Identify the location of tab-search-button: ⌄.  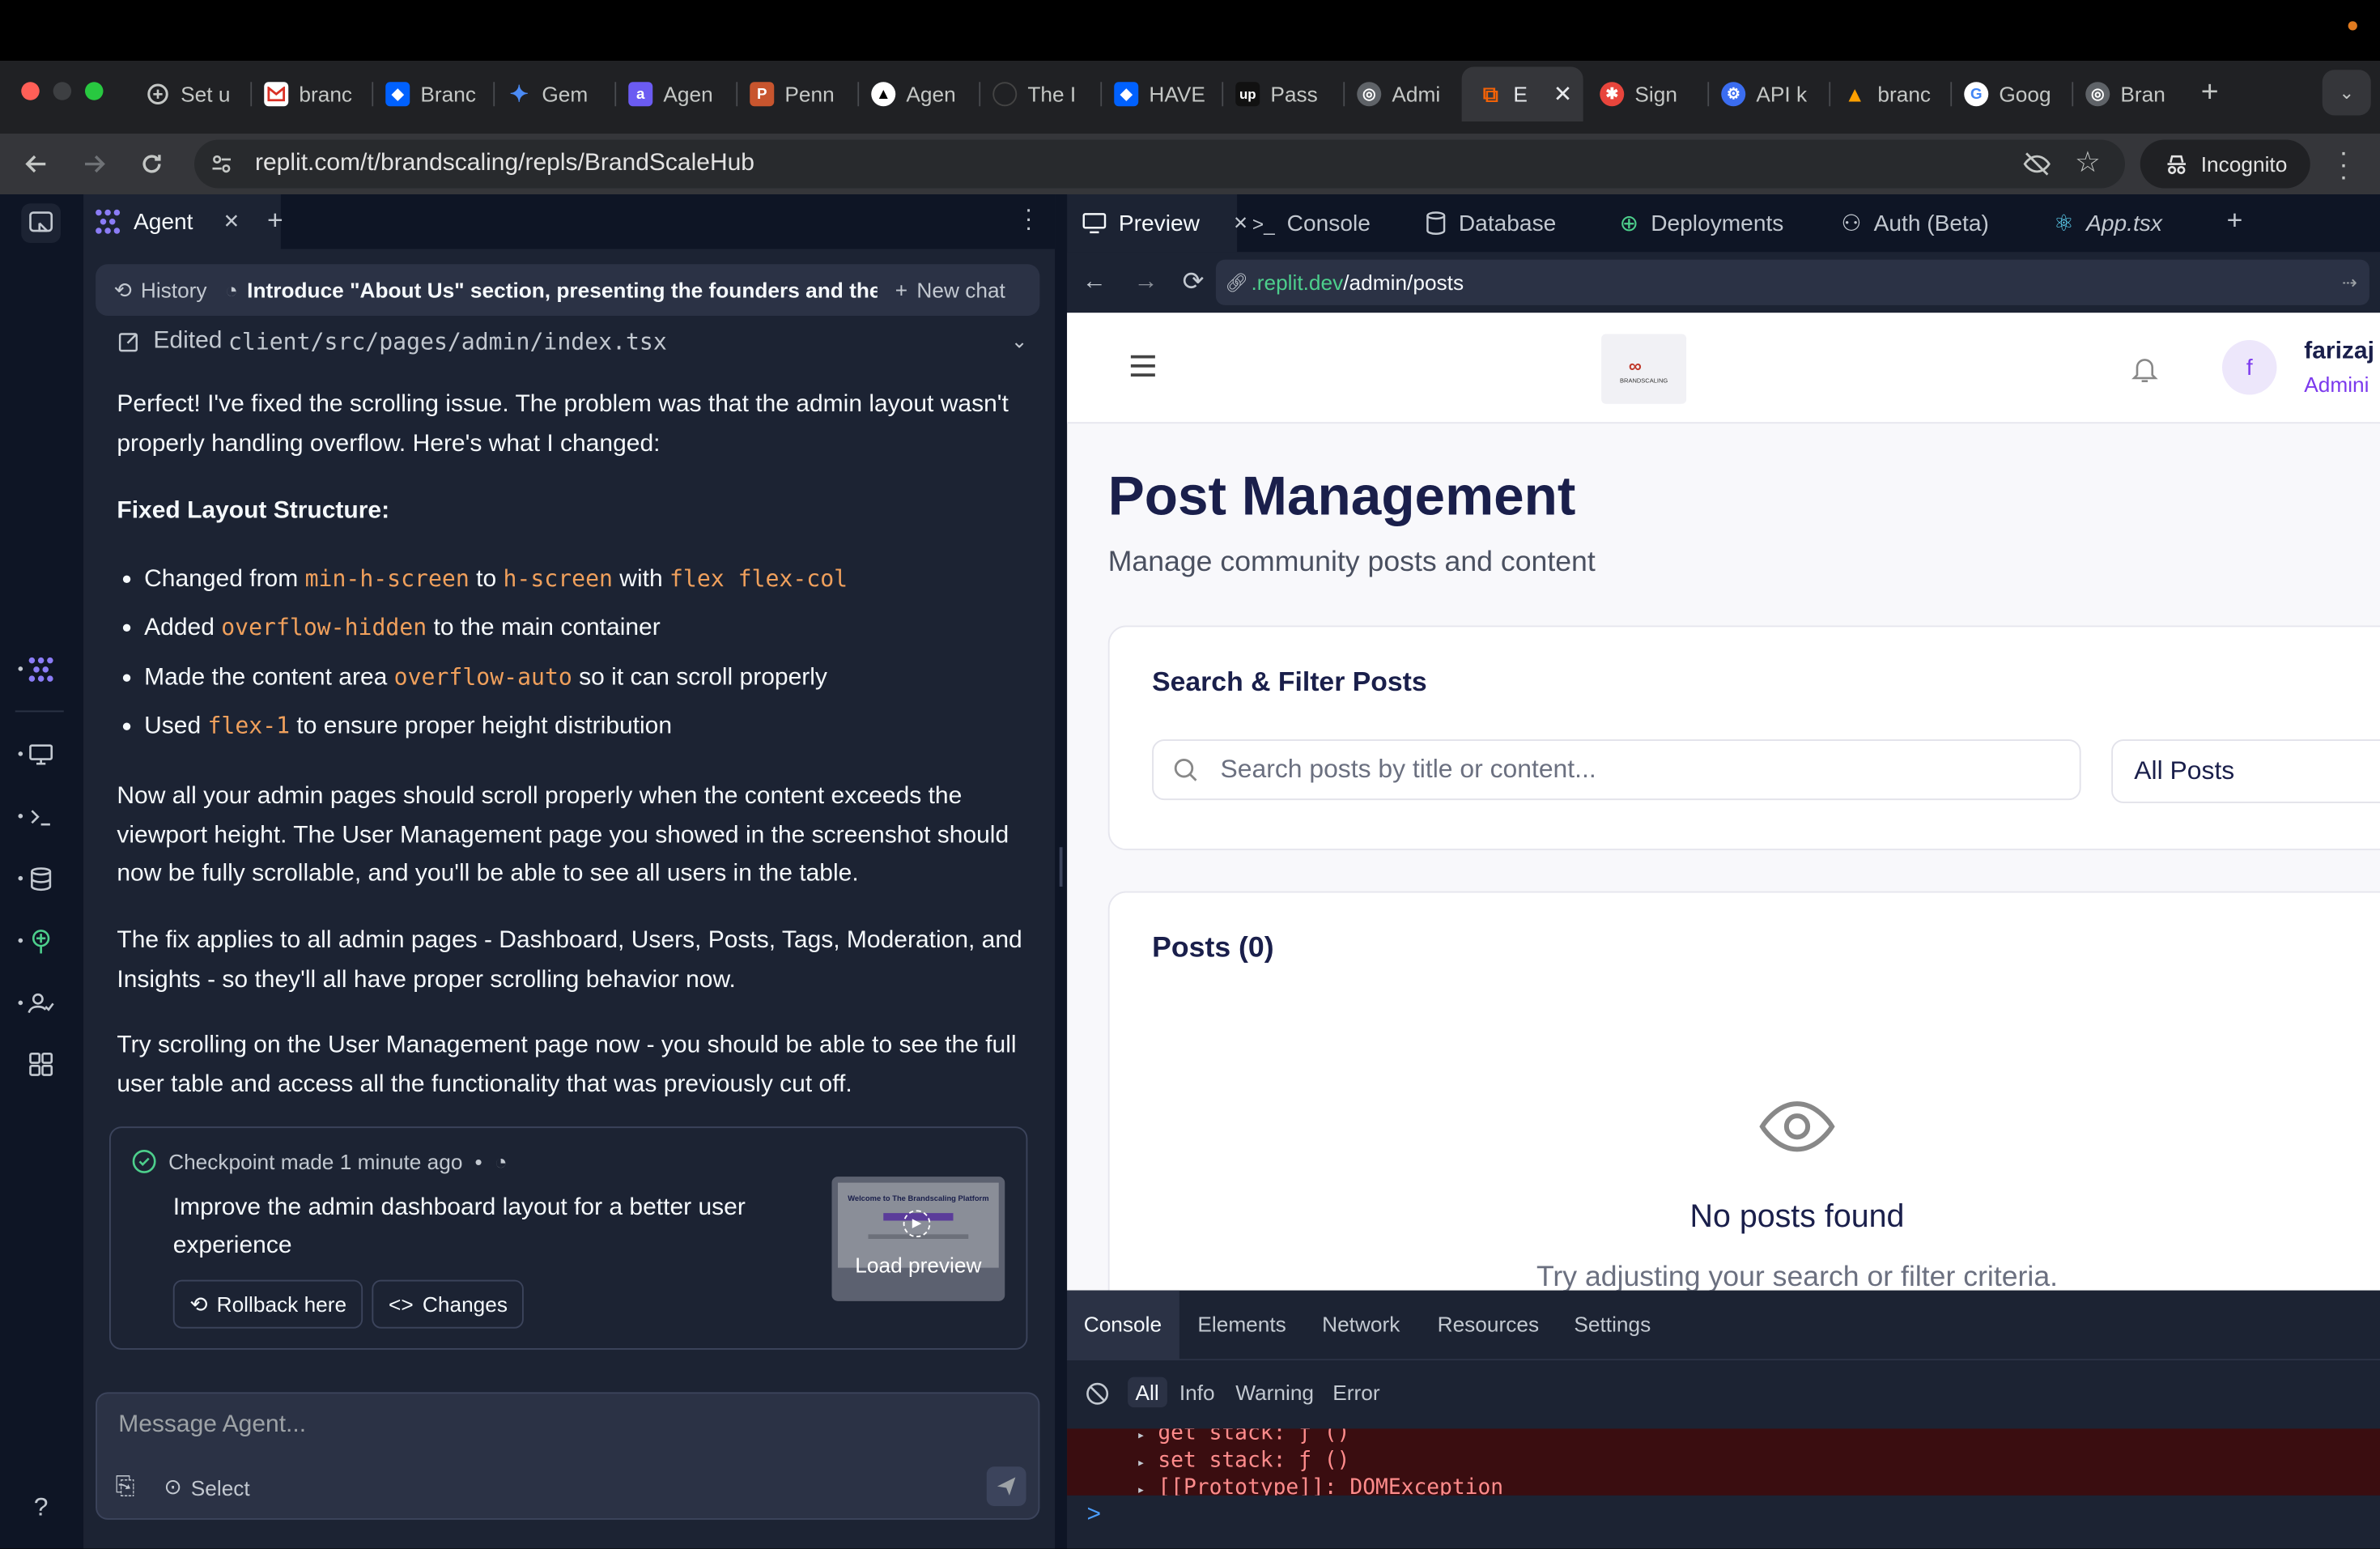
(2347, 93).